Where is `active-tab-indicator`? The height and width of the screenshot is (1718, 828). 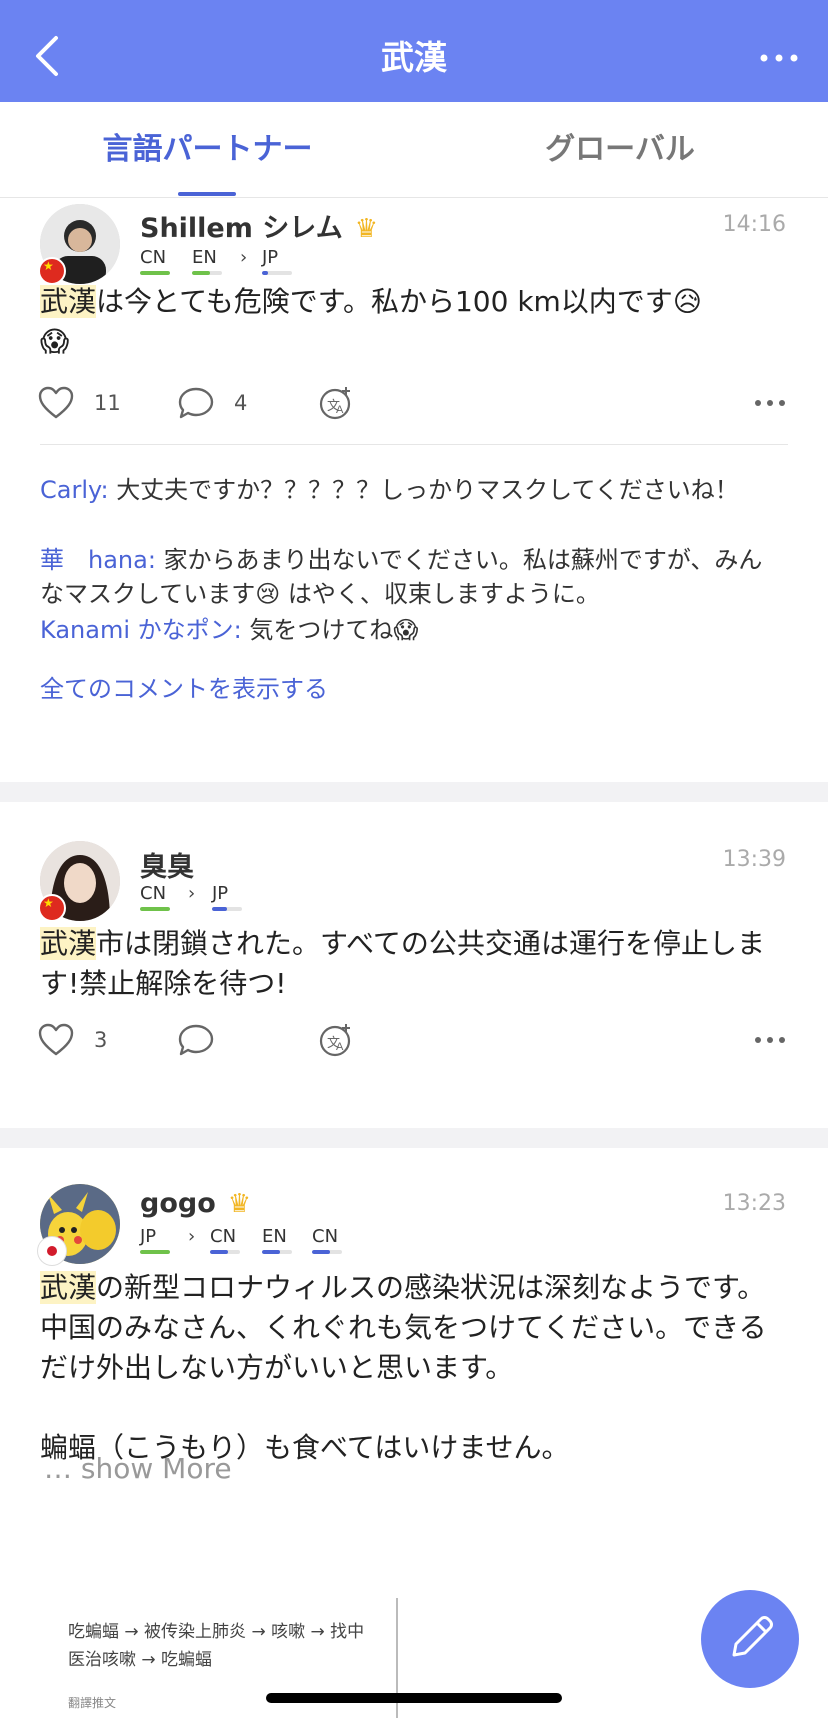
active-tab-indicator is located at coordinates (207, 194).